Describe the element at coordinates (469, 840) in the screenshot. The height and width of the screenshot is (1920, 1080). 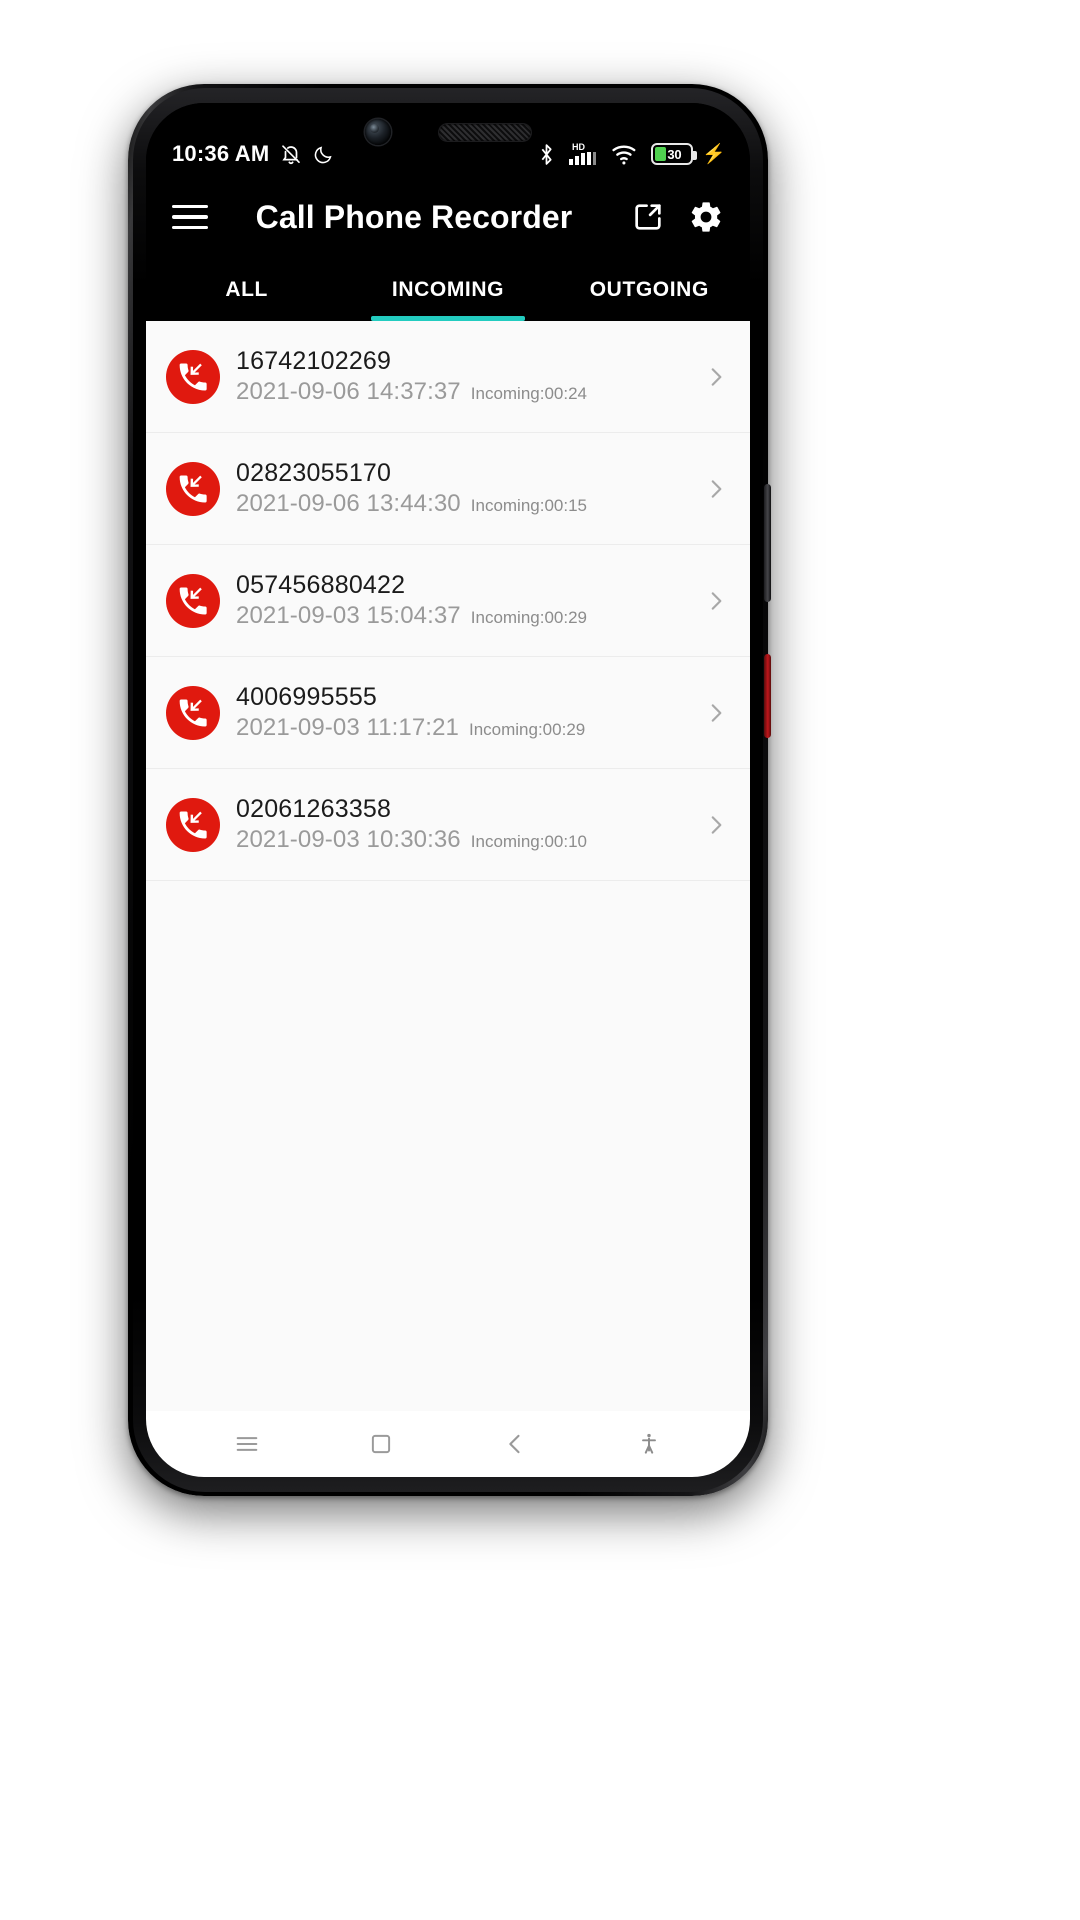
I see `call-meta: 2021-09-03 10:30:36 Incoming:00:10` at that location.